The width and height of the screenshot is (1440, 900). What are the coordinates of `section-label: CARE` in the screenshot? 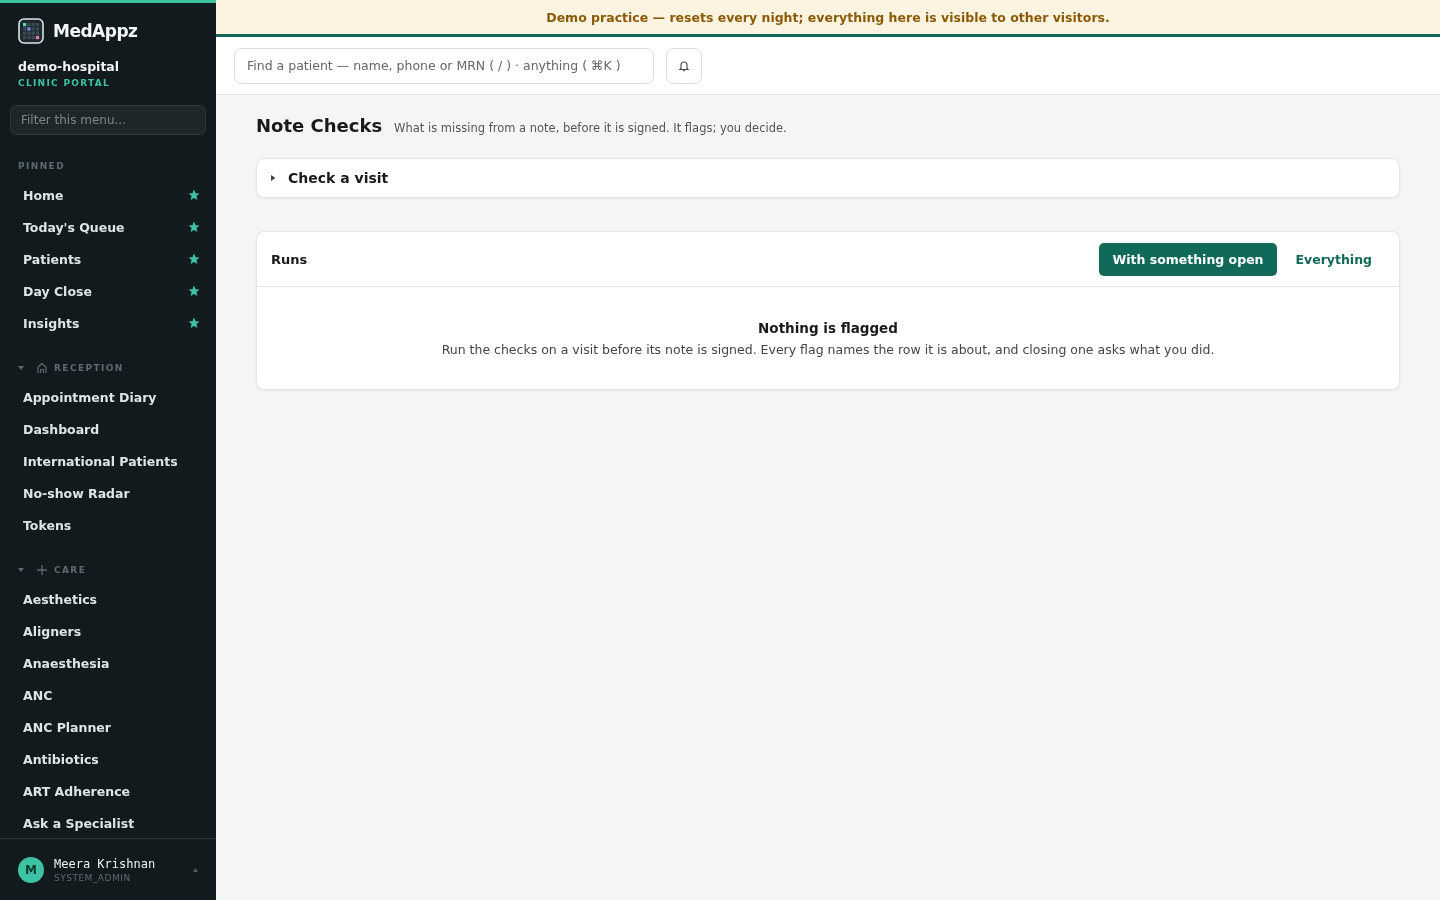 It's located at (70, 570).